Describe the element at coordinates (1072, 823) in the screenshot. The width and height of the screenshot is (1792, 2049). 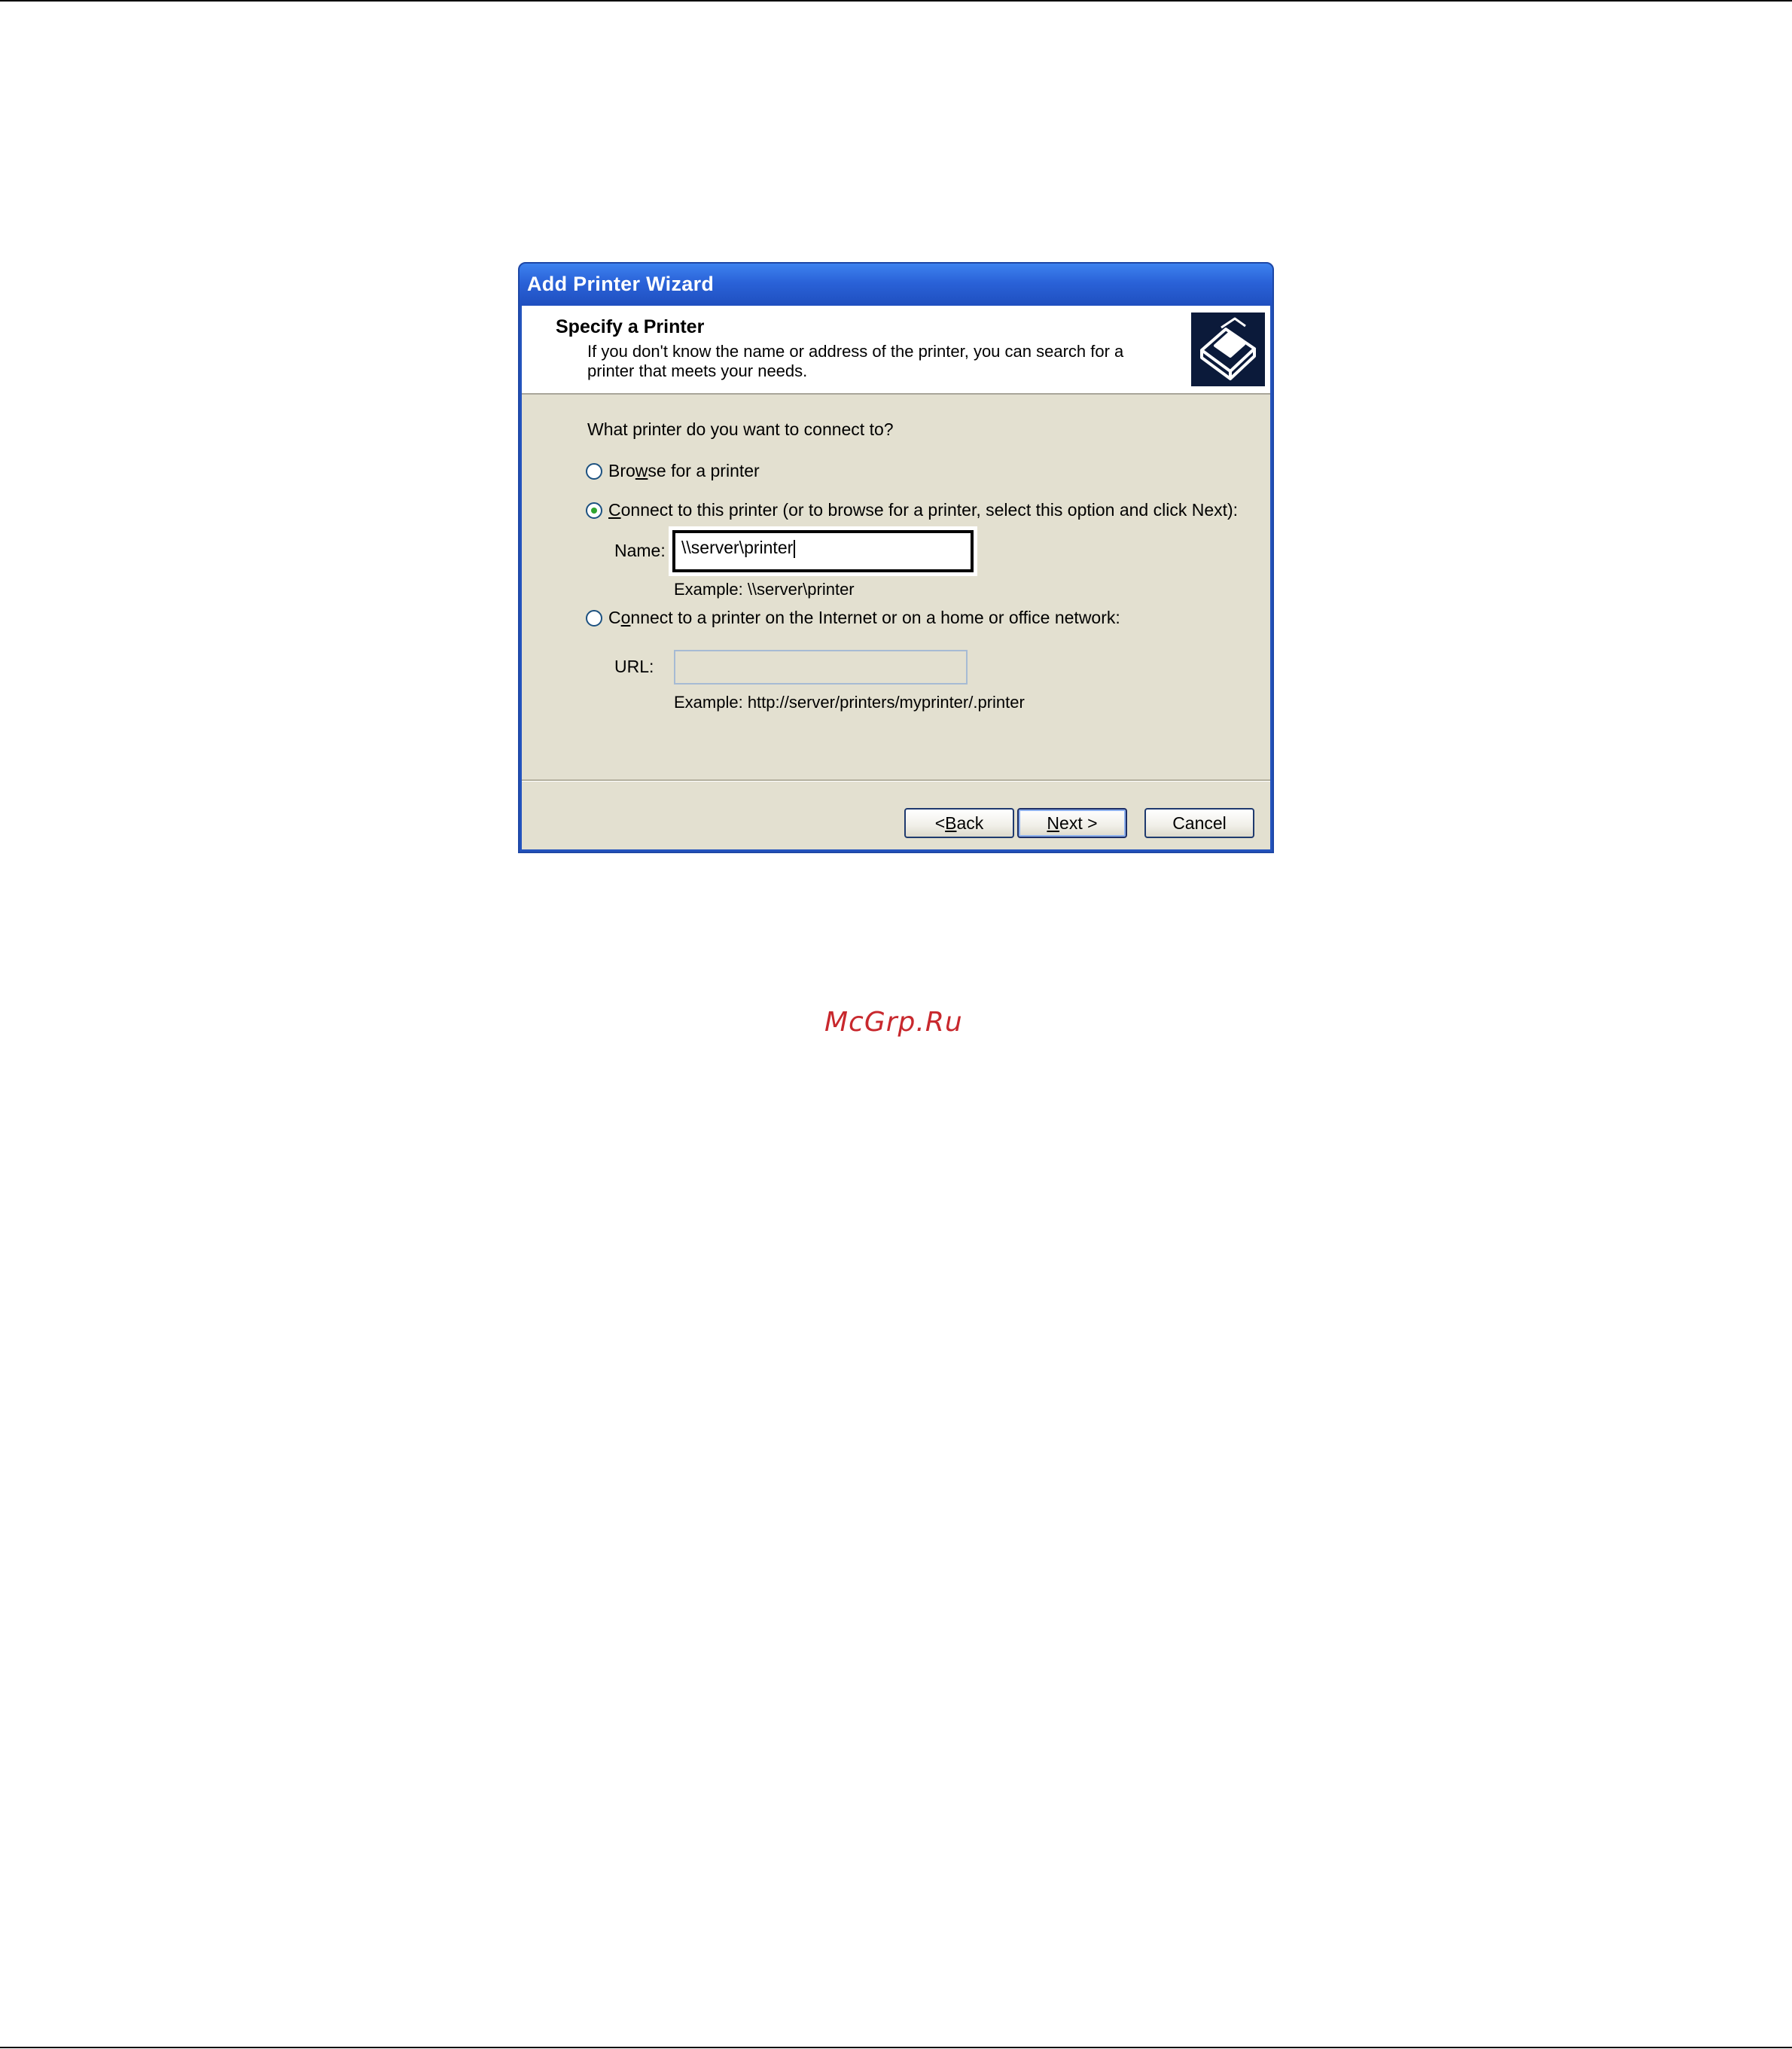
I see `next-button: Next >` at that location.